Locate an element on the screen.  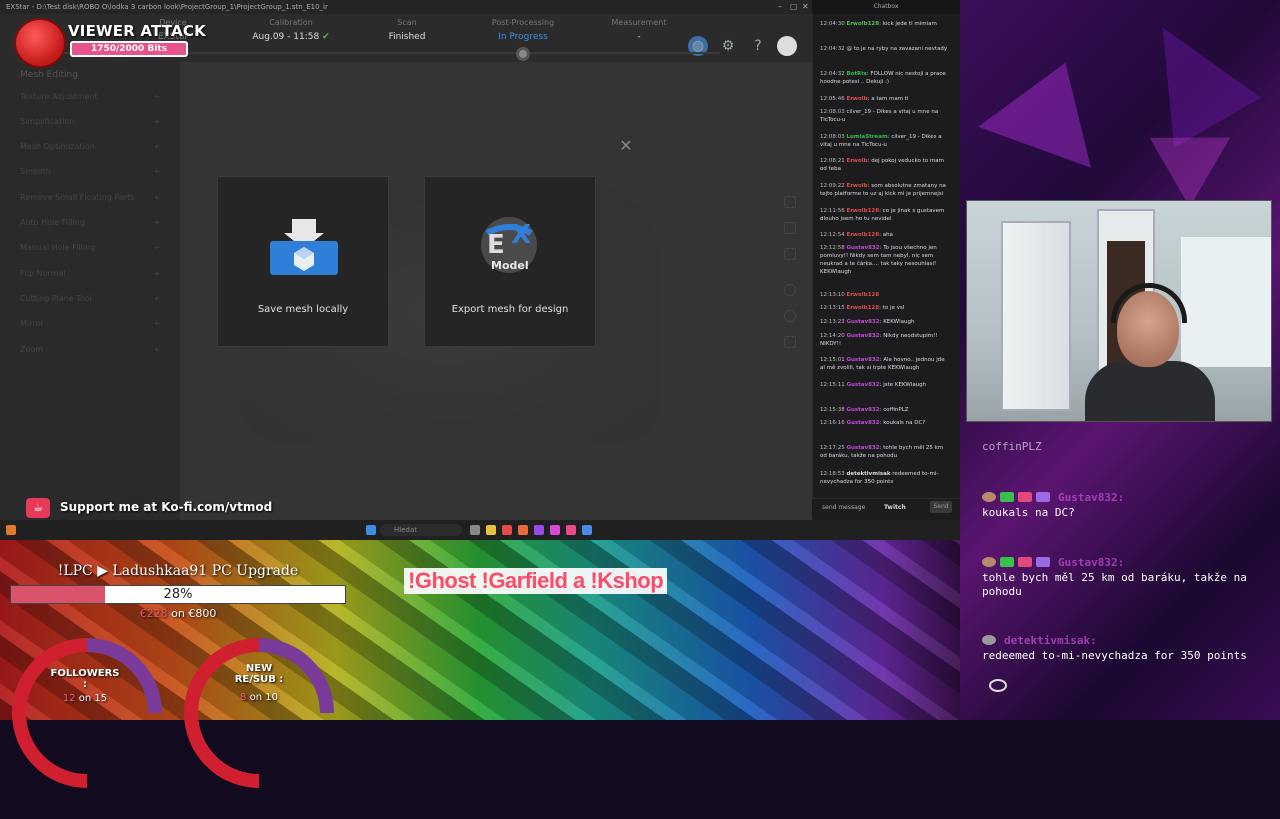
settings-tool-icon is located at coordinates (790, 342).